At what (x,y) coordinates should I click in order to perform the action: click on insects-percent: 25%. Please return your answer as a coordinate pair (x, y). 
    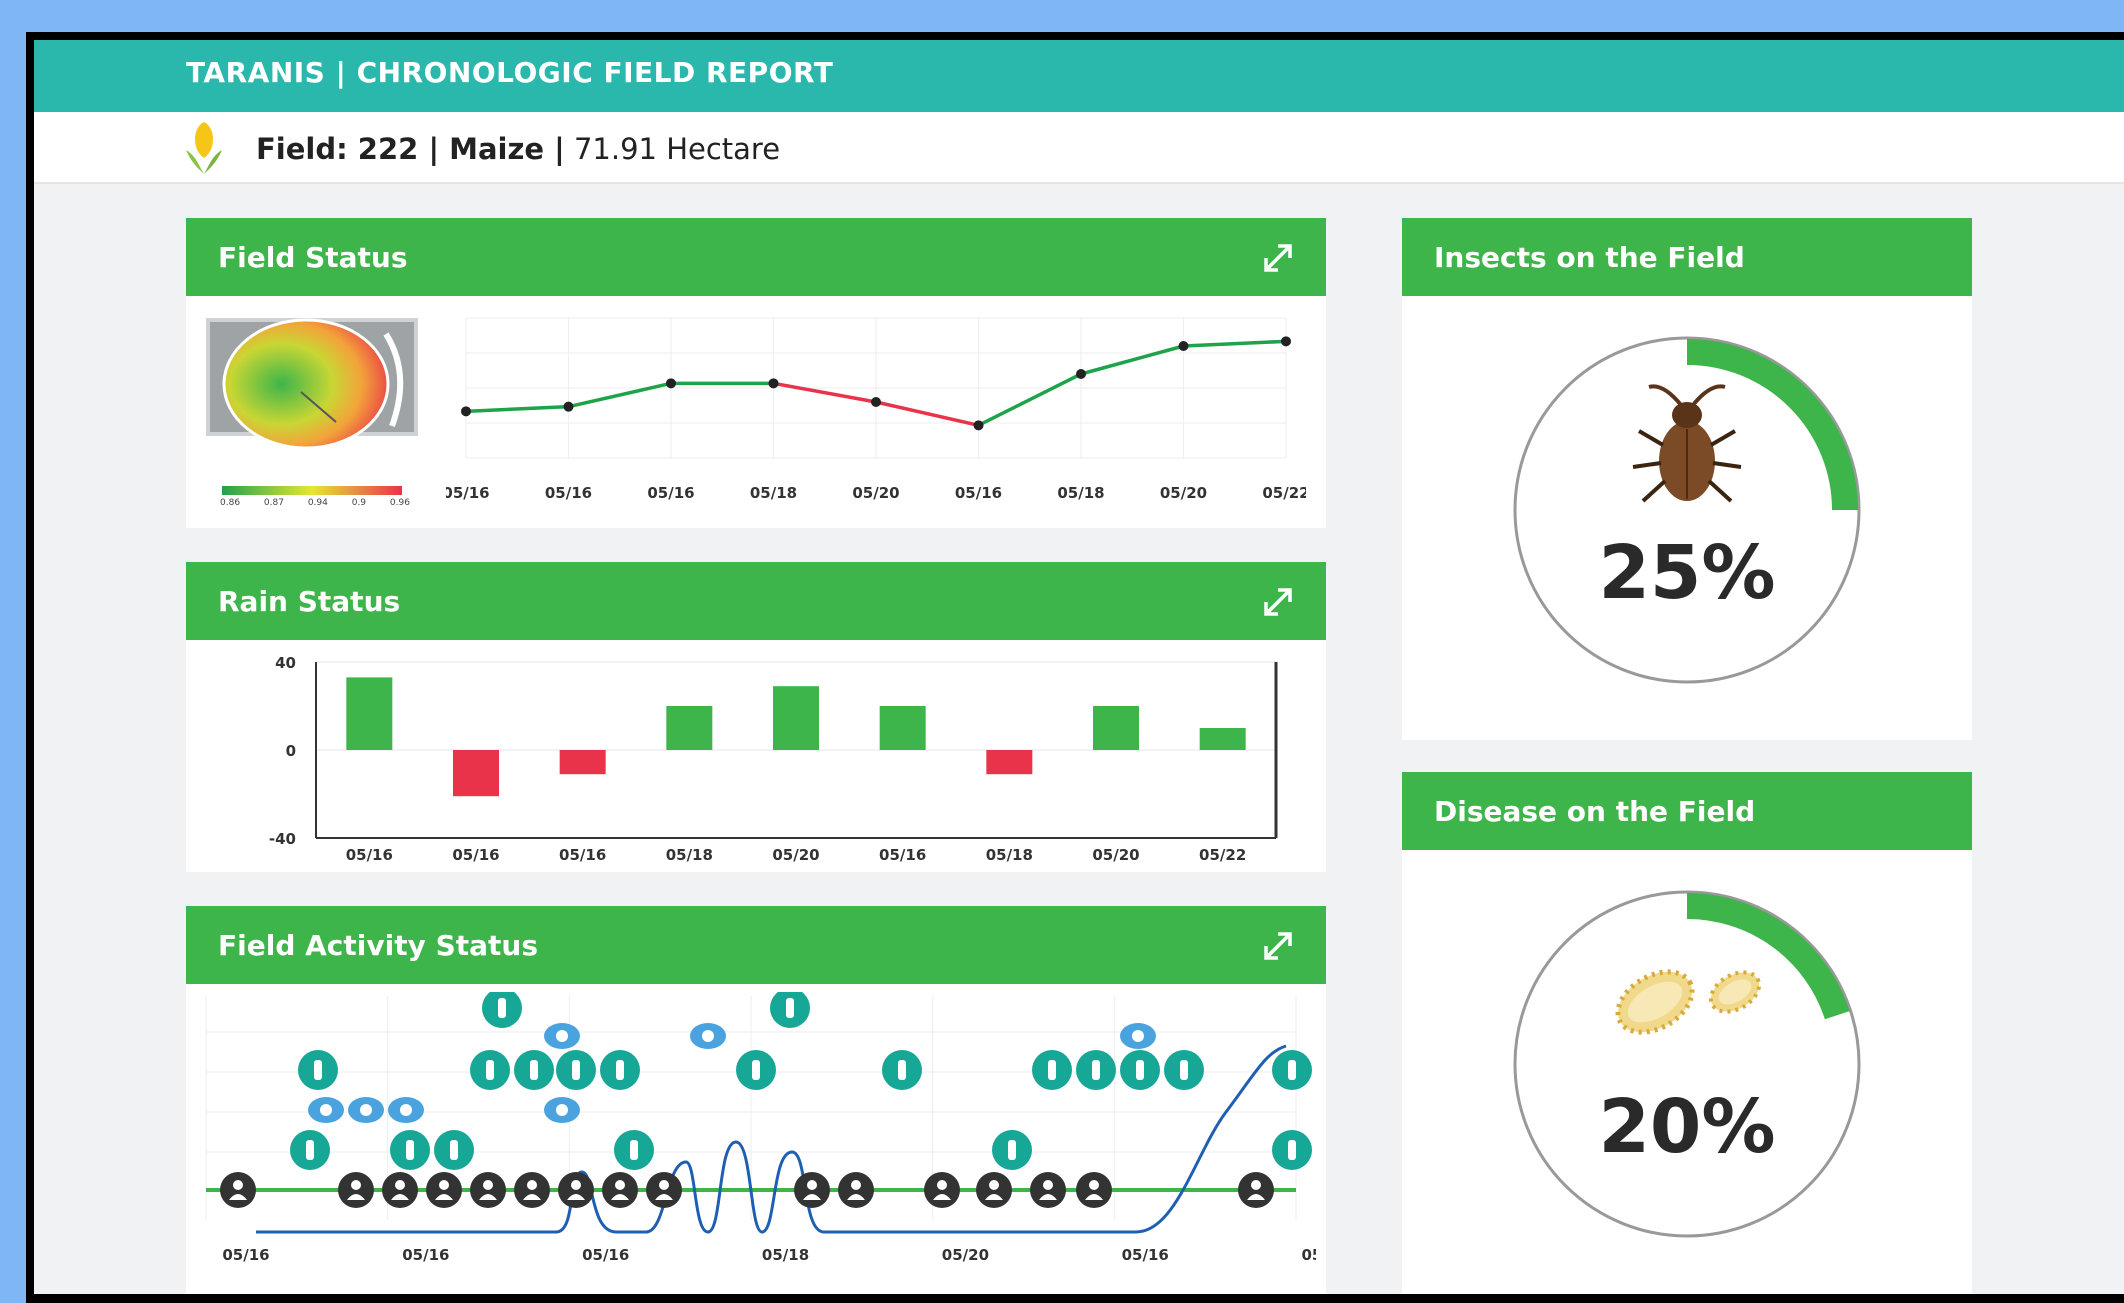
    Looking at the image, I should click on (1687, 573).